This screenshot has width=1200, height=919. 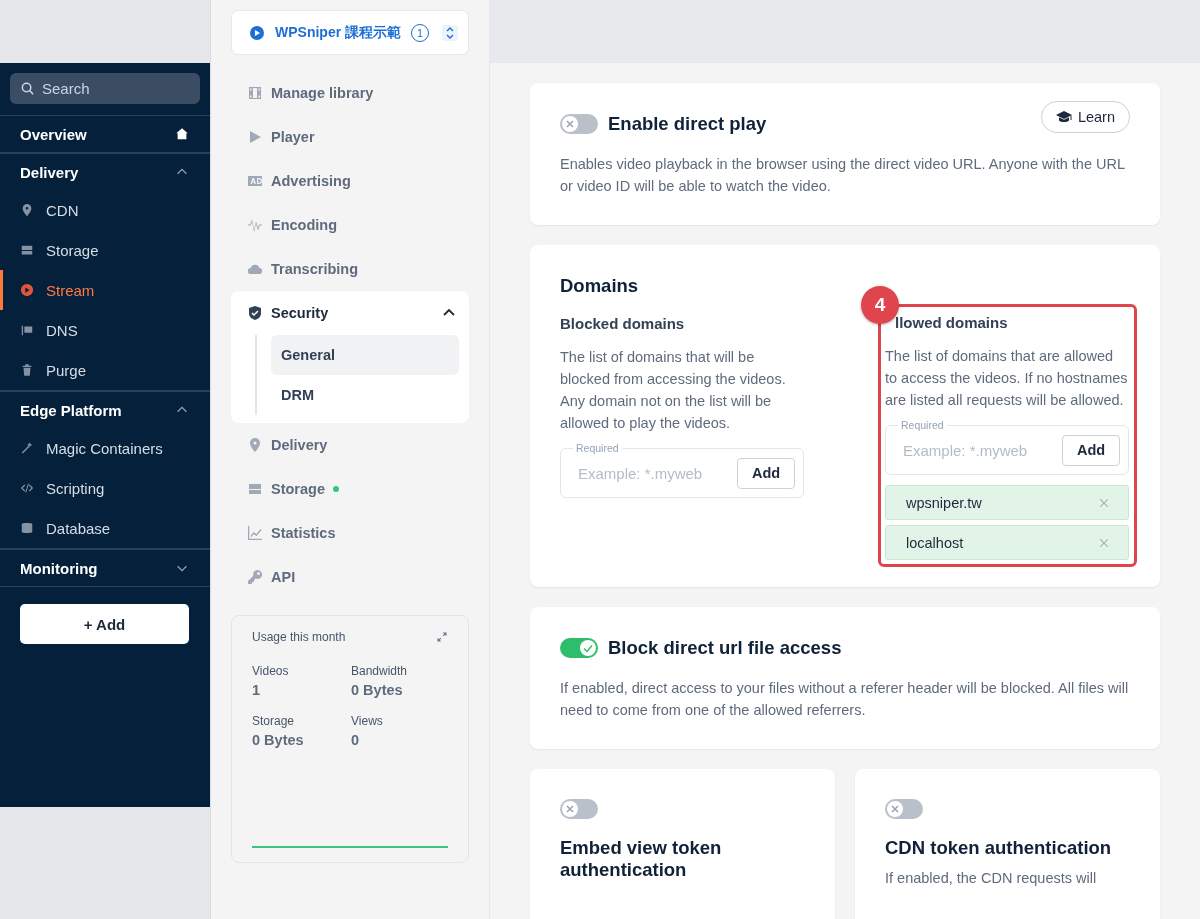 What do you see at coordinates (350, 225) in the screenshot?
I see `nav-item: Encoding` at bounding box center [350, 225].